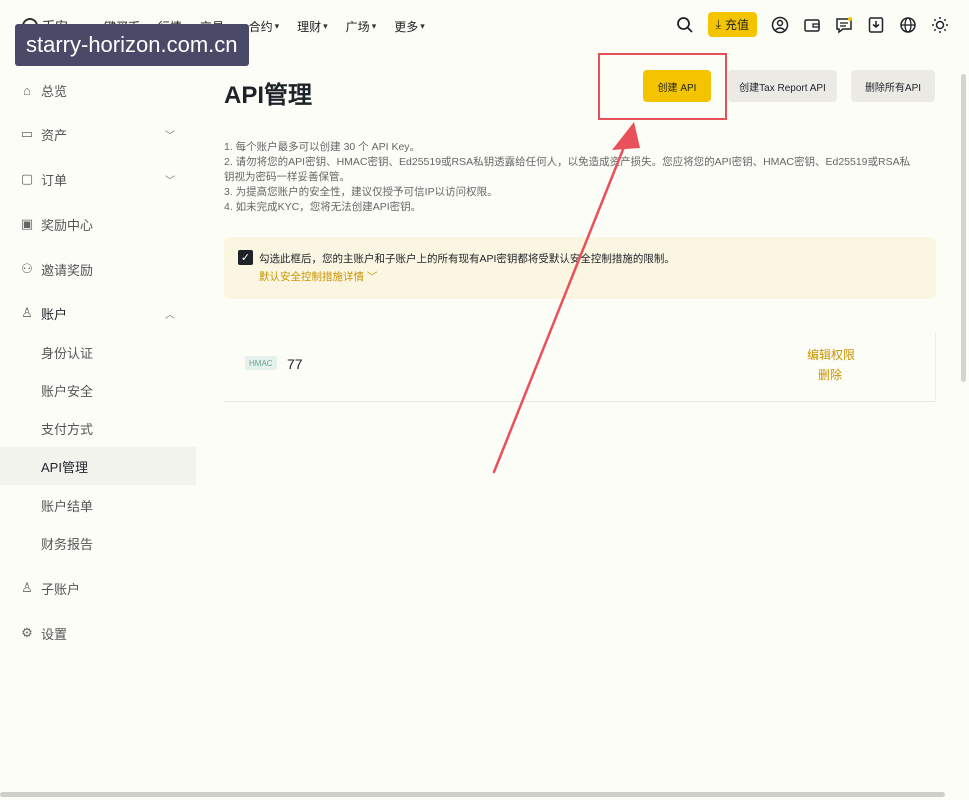 This screenshot has width=969, height=800. What do you see at coordinates (260, 27) in the screenshot?
I see `nav-item-label: 合约` at bounding box center [260, 27].